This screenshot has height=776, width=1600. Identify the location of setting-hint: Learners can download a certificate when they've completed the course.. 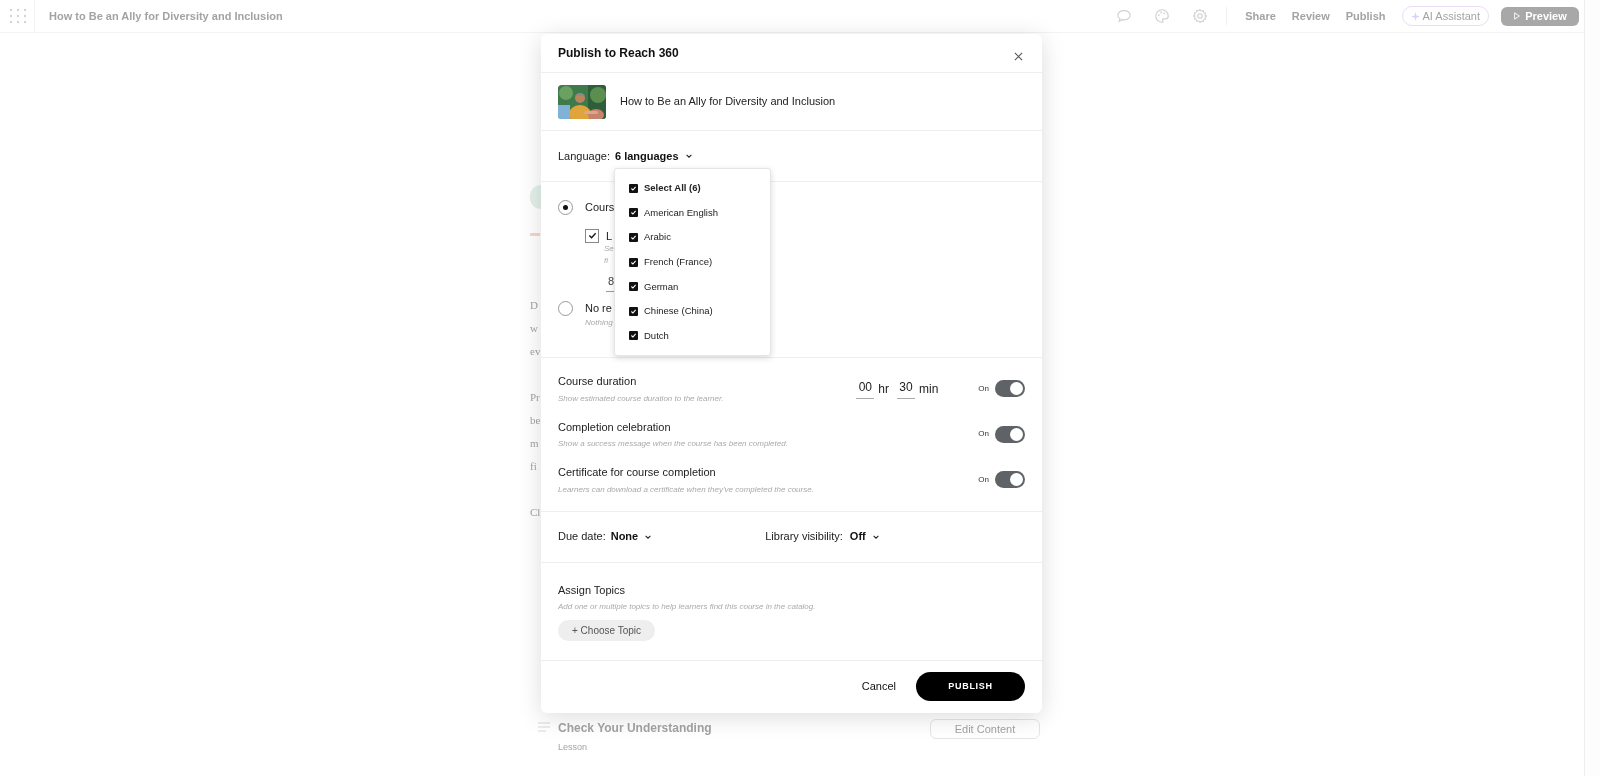
(686, 489).